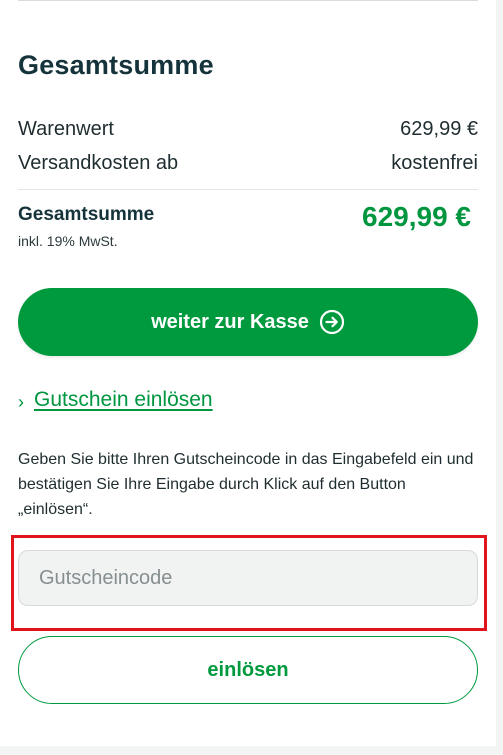 This screenshot has height=755, width=503. What do you see at coordinates (332, 322) in the screenshot?
I see `arrow-right-circle-icon` at bounding box center [332, 322].